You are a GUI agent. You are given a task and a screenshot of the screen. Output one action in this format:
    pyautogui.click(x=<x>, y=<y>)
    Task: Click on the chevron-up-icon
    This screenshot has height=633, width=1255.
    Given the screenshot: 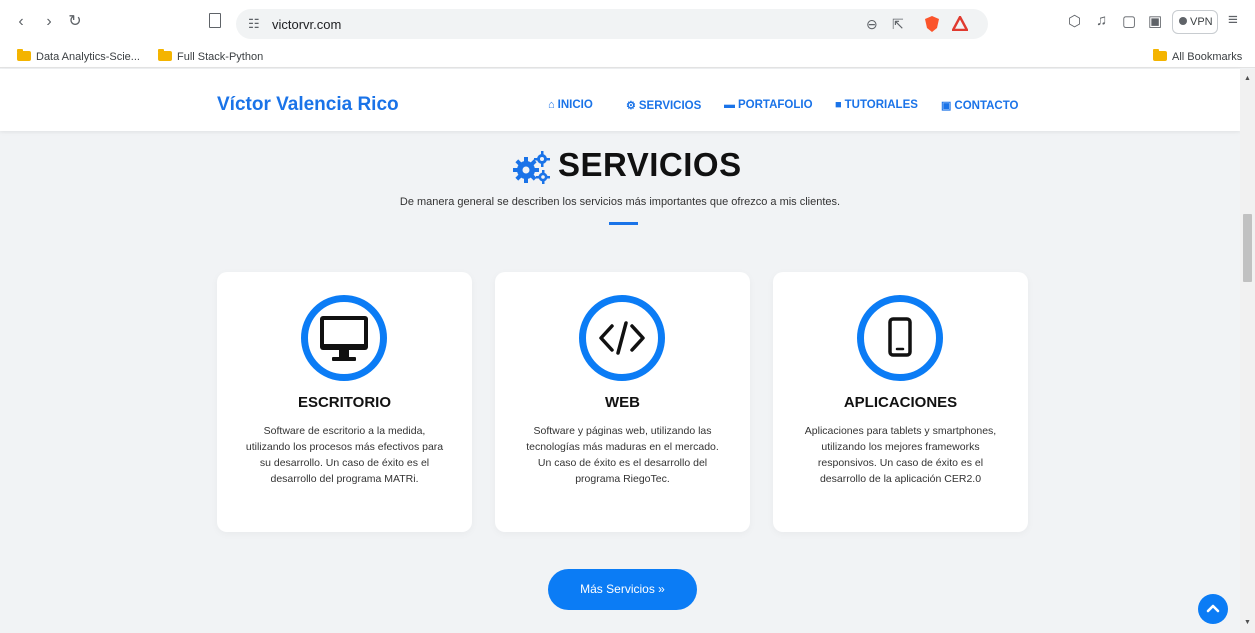 What is the action you would take?
    pyautogui.click(x=1213, y=608)
    